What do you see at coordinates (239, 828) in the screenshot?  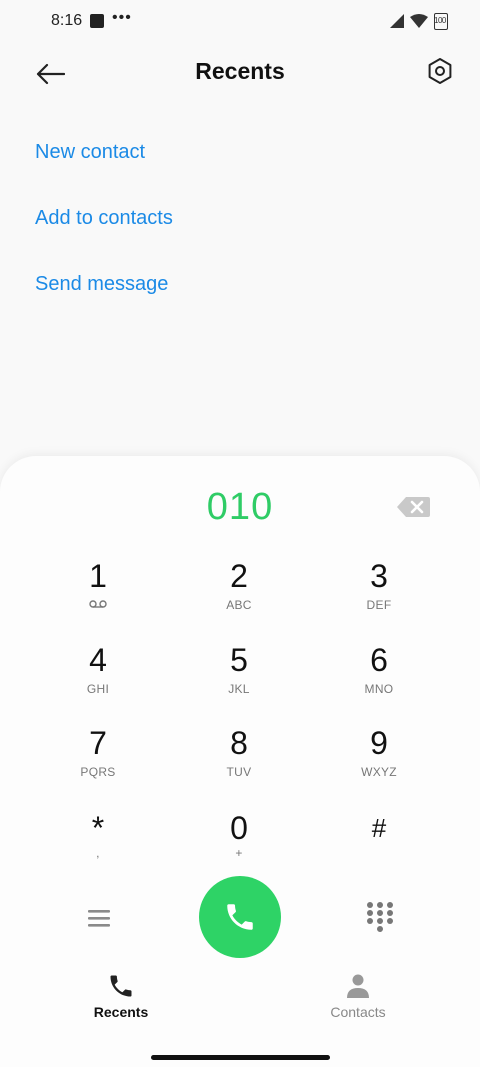 I see `key-digit: 0` at bounding box center [239, 828].